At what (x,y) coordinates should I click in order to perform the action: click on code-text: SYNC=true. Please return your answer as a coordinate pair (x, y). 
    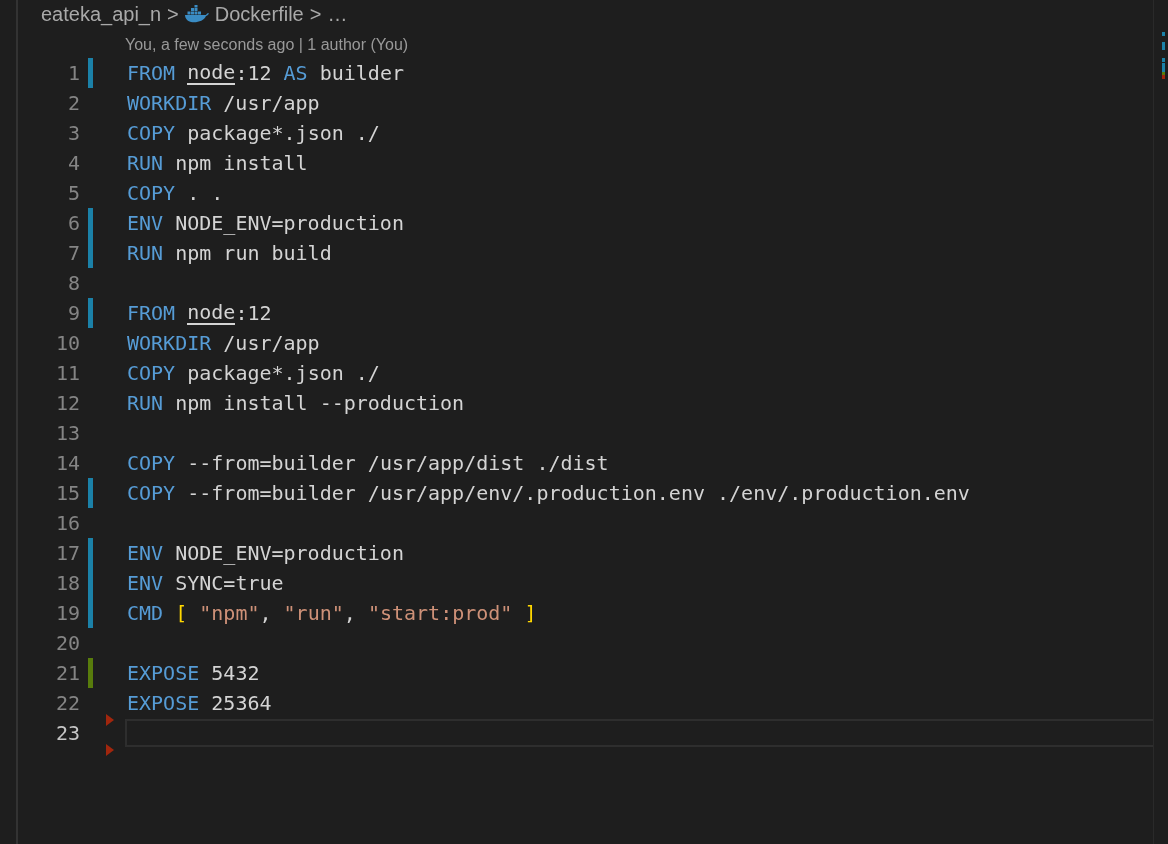
    Looking at the image, I should click on (229, 583).